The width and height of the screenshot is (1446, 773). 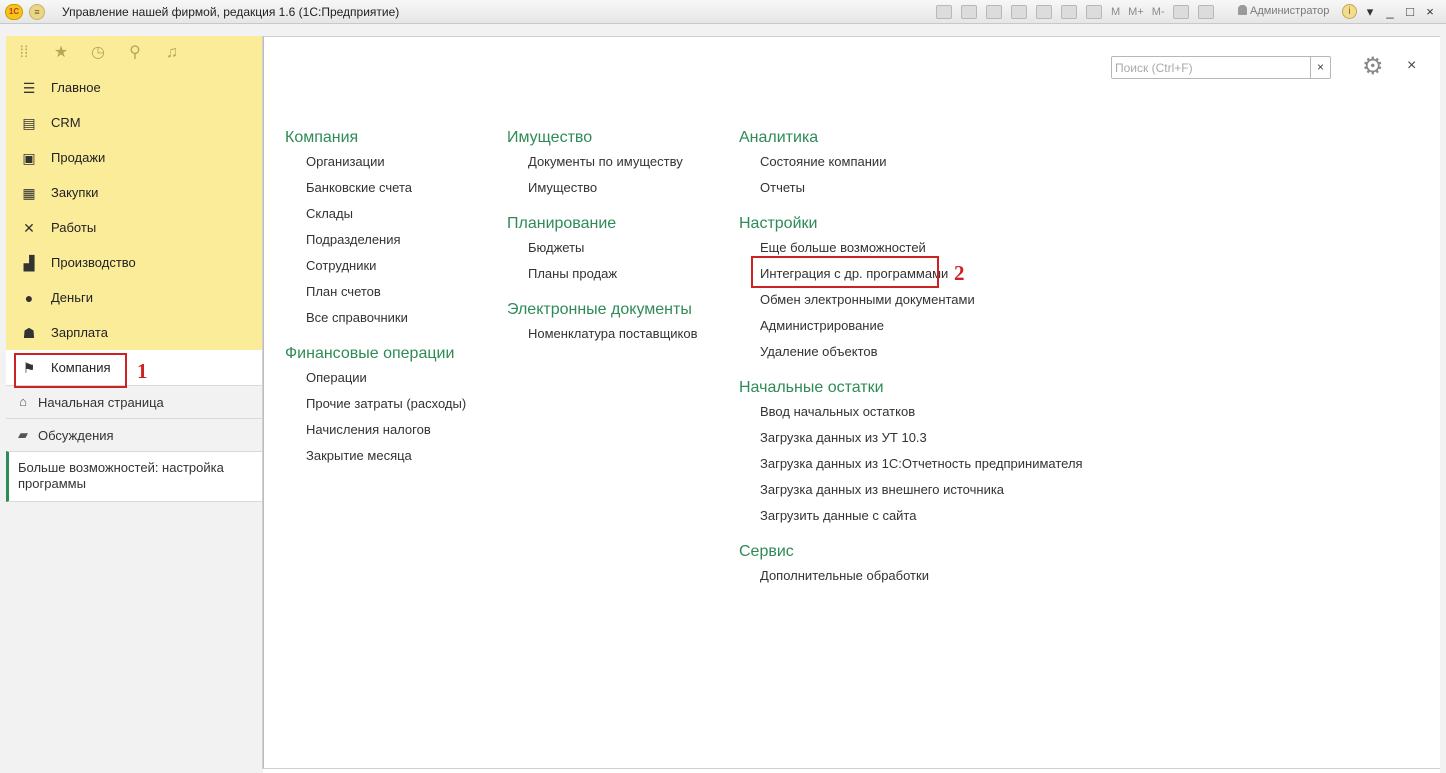 I want to click on nav-label: Начальная страница, so click(x=101, y=402).